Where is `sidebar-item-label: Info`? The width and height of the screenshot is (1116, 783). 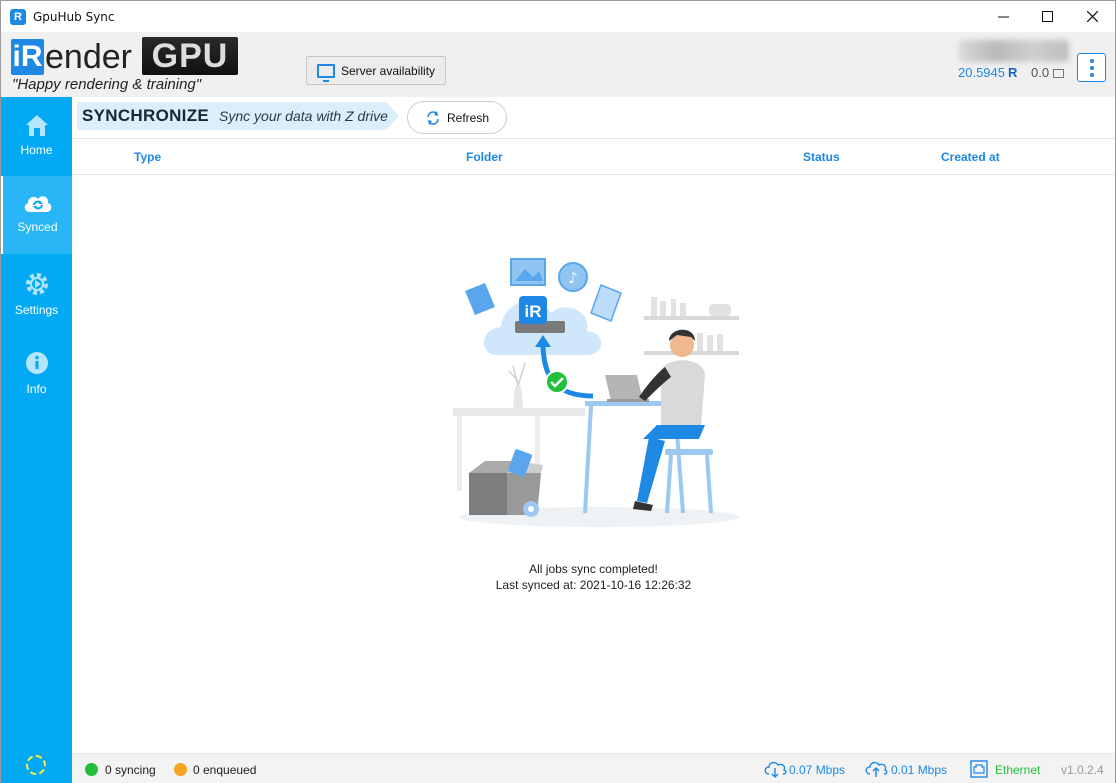
sidebar-item-label: Info is located at coordinates (36, 389).